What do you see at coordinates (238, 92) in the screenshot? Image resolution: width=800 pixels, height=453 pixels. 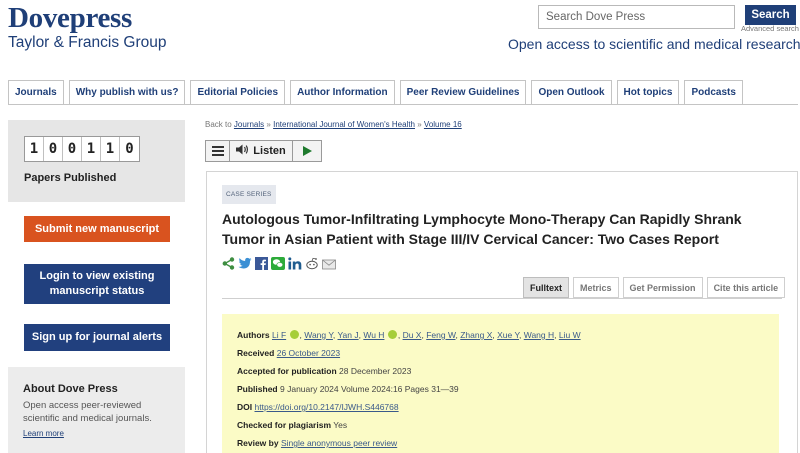 I see `nav-editorial-policies: Editorial Policies` at bounding box center [238, 92].